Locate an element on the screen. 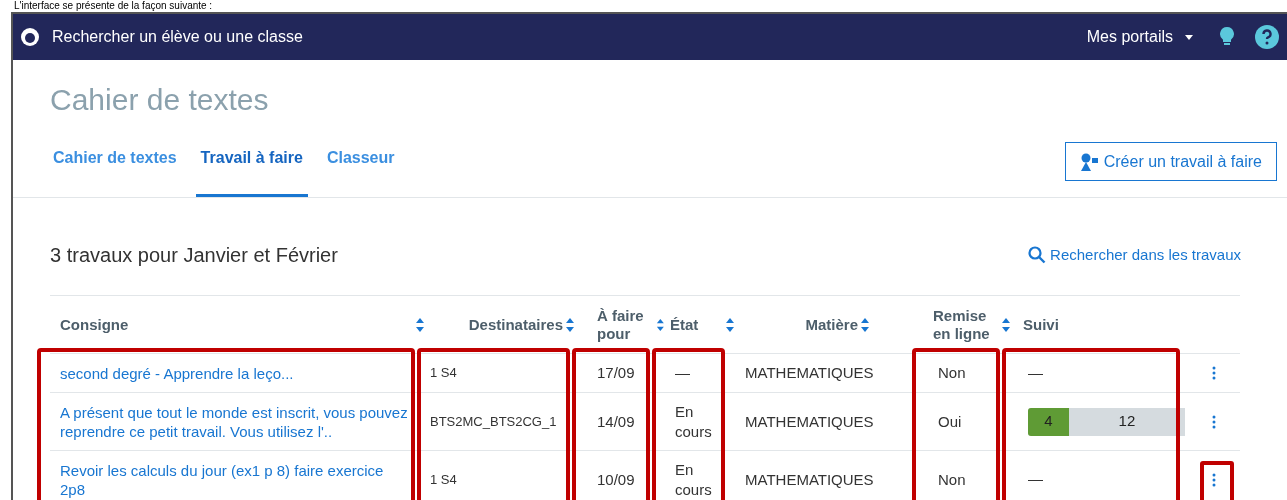 Image resolution: width=1287 pixels, height=500 pixels. column-header: Destinataires is located at coordinates (515, 324).